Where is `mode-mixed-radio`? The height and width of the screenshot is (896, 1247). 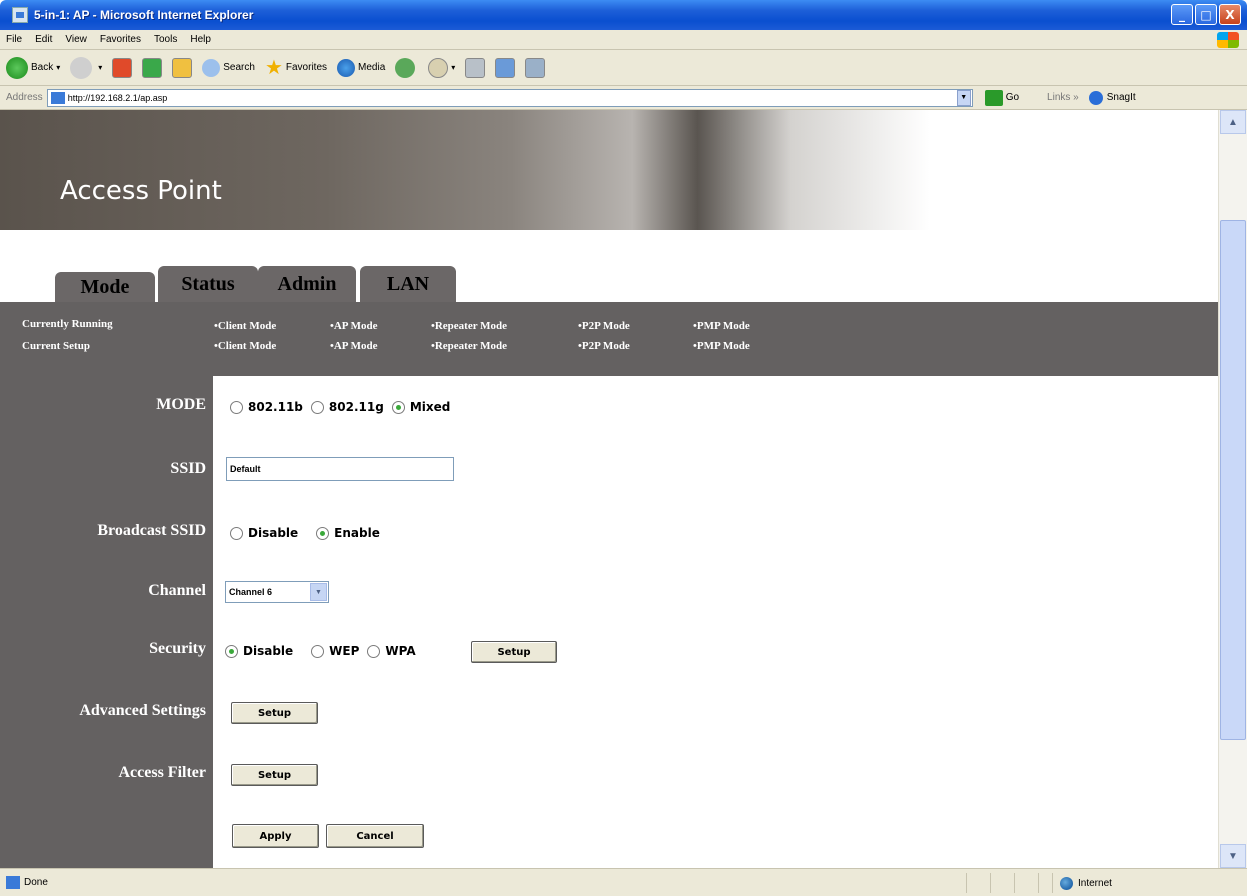
mode-mixed-radio is located at coordinates (398, 407).